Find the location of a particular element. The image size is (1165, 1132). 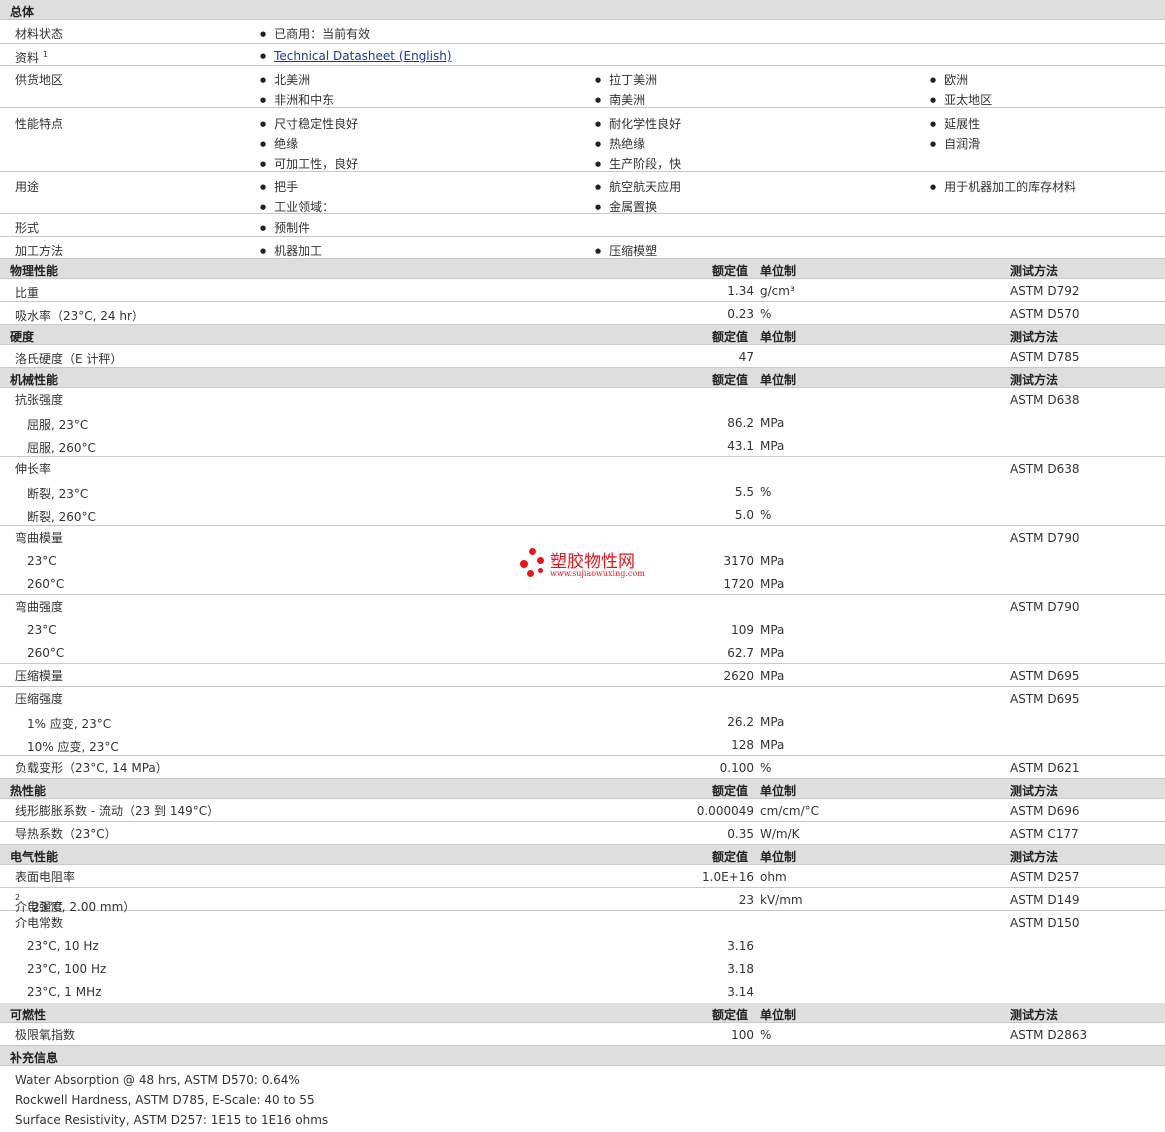

table-row: 断裂, 260°C 5.0 % is located at coordinates (582, 514).